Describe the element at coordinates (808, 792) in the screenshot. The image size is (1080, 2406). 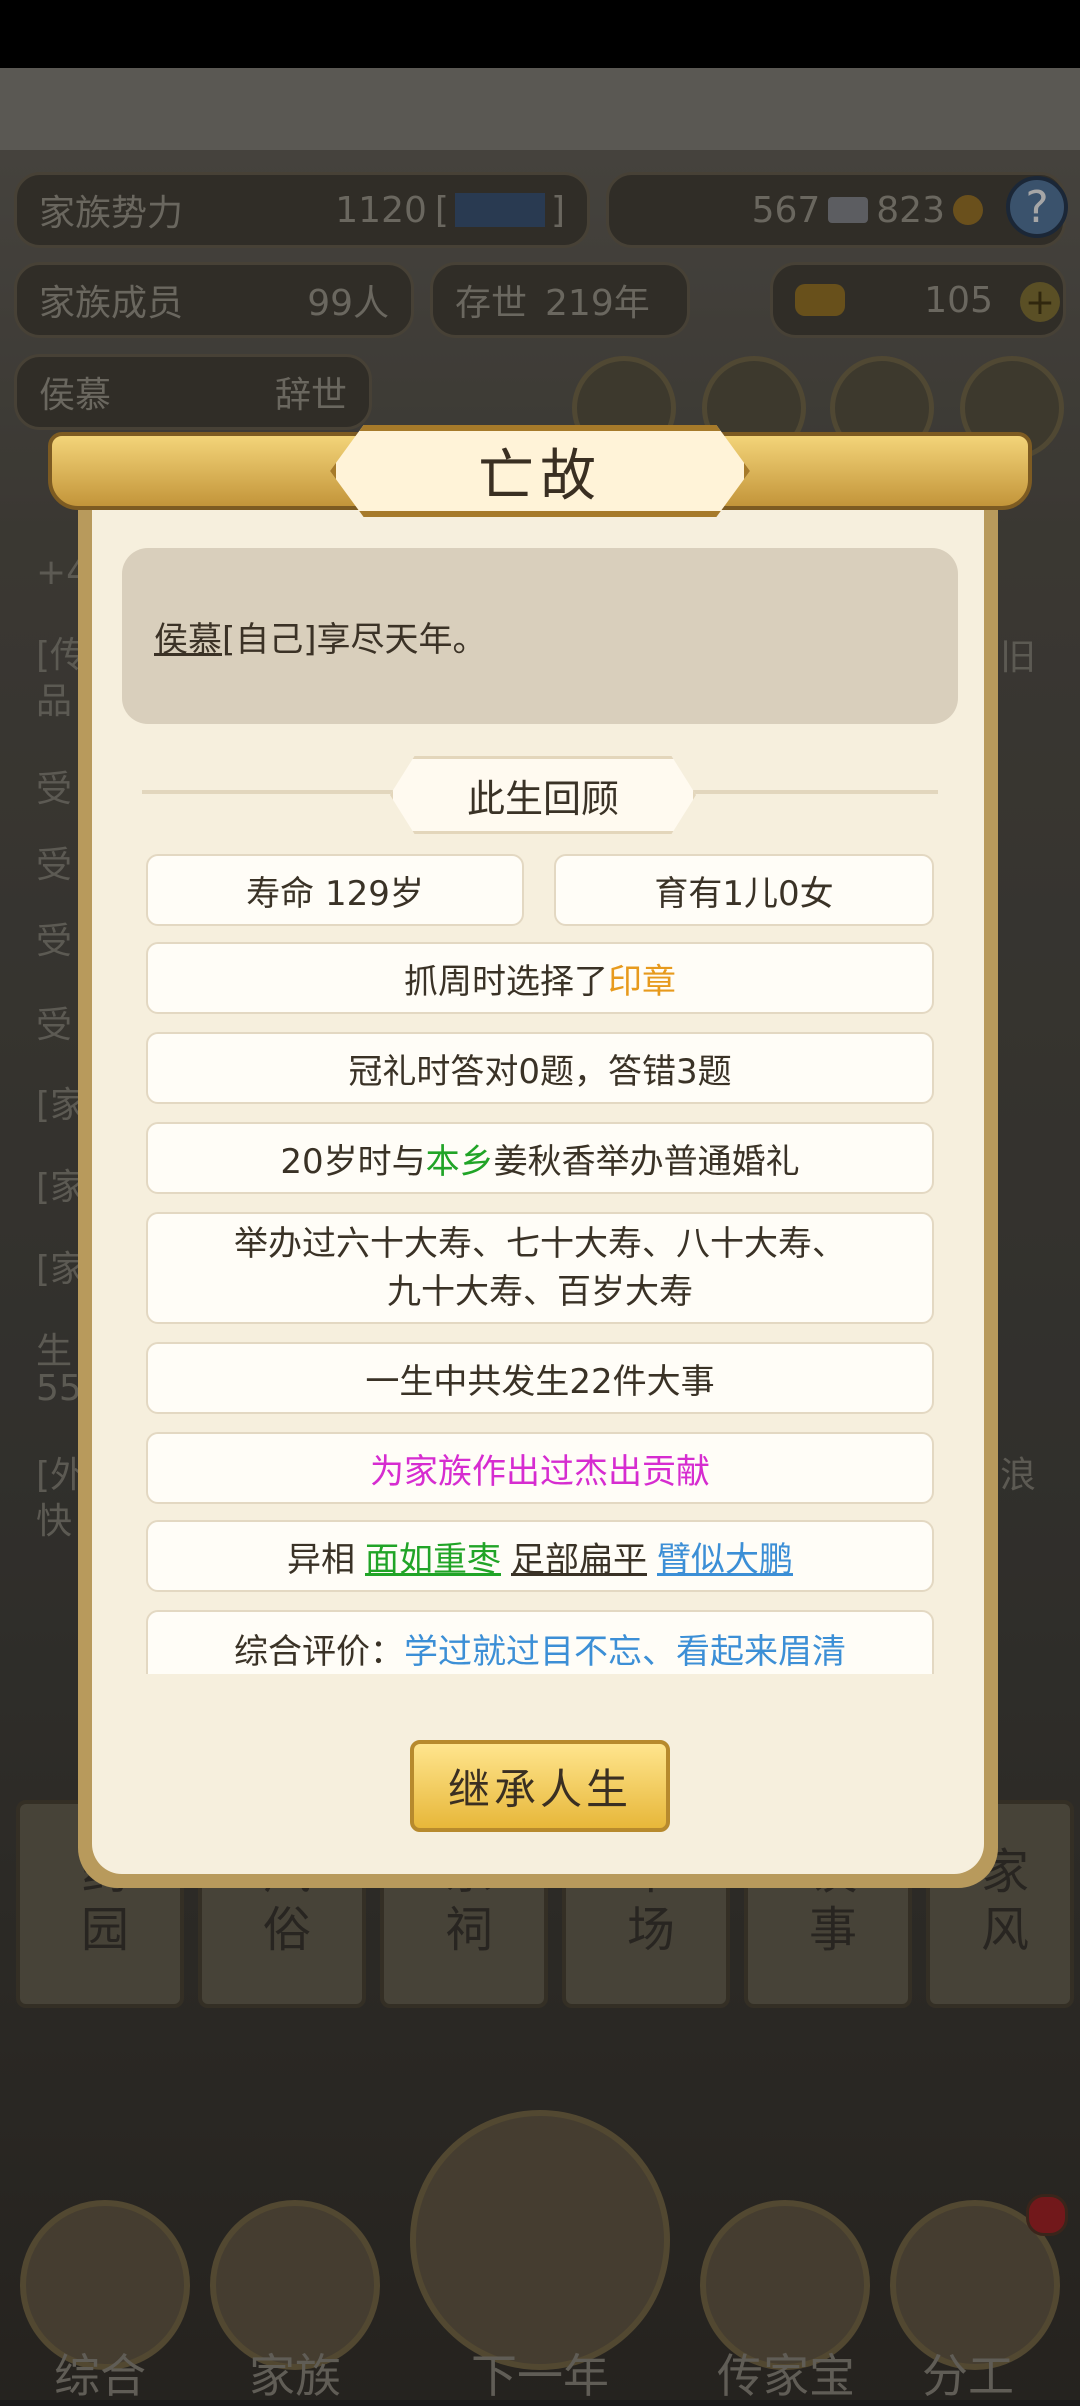
I see `divider-right` at that location.